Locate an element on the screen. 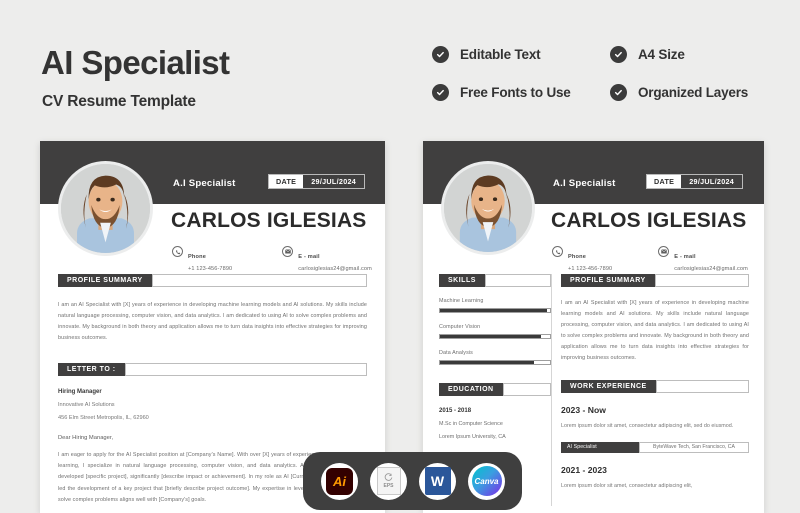 Image resolution: width=800 pixels, height=513 pixels. page-subtitle: CV Resume Template is located at coordinates (119, 101).